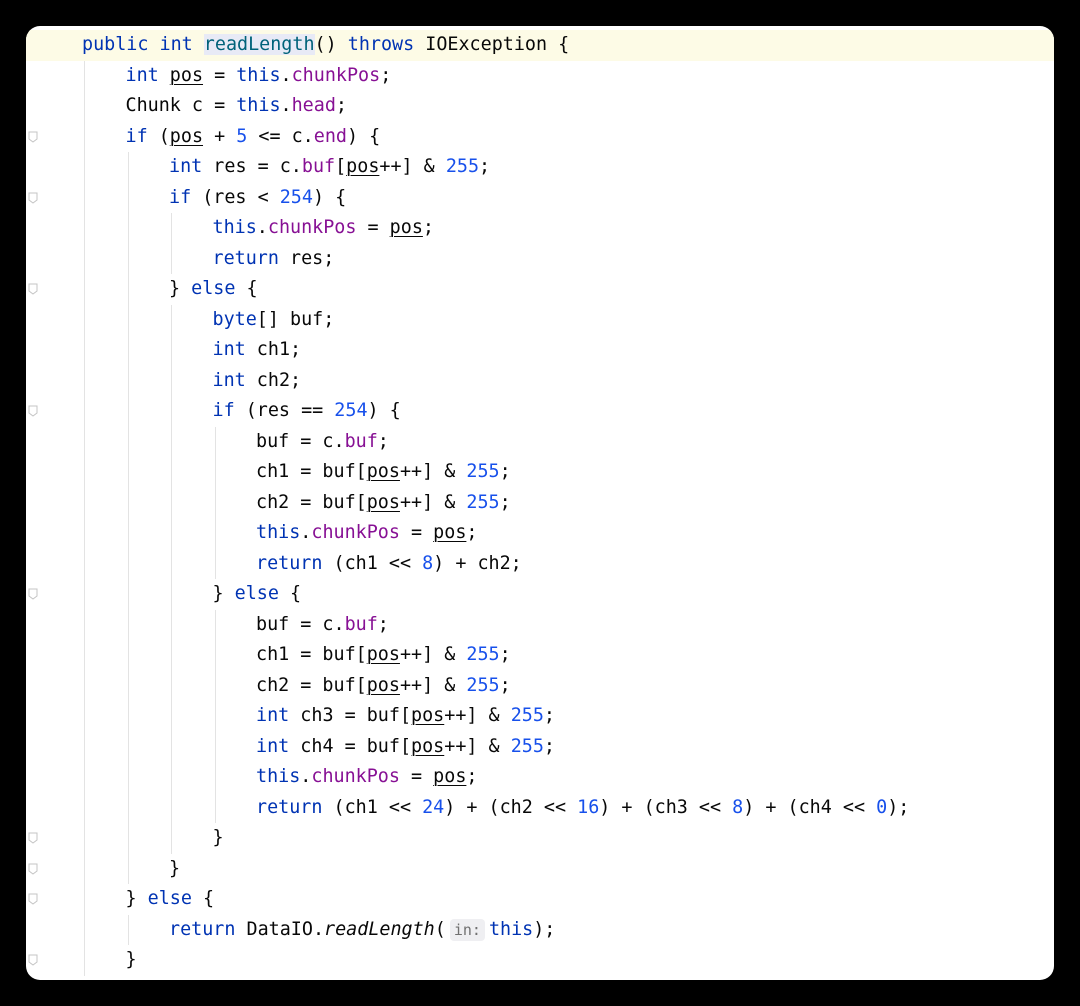 The height and width of the screenshot is (1006, 1080). What do you see at coordinates (433, 807) in the screenshot?
I see `code-token: 24` at bounding box center [433, 807].